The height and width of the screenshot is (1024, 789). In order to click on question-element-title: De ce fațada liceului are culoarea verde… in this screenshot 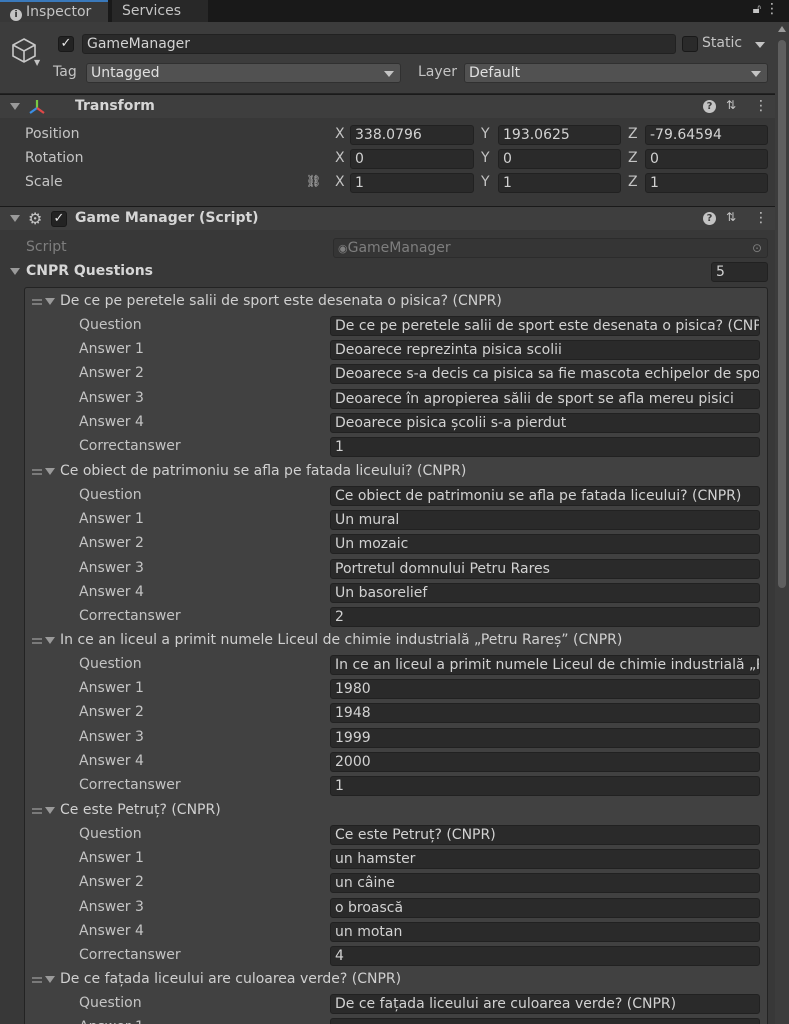, I will do `click(230, 979)`.